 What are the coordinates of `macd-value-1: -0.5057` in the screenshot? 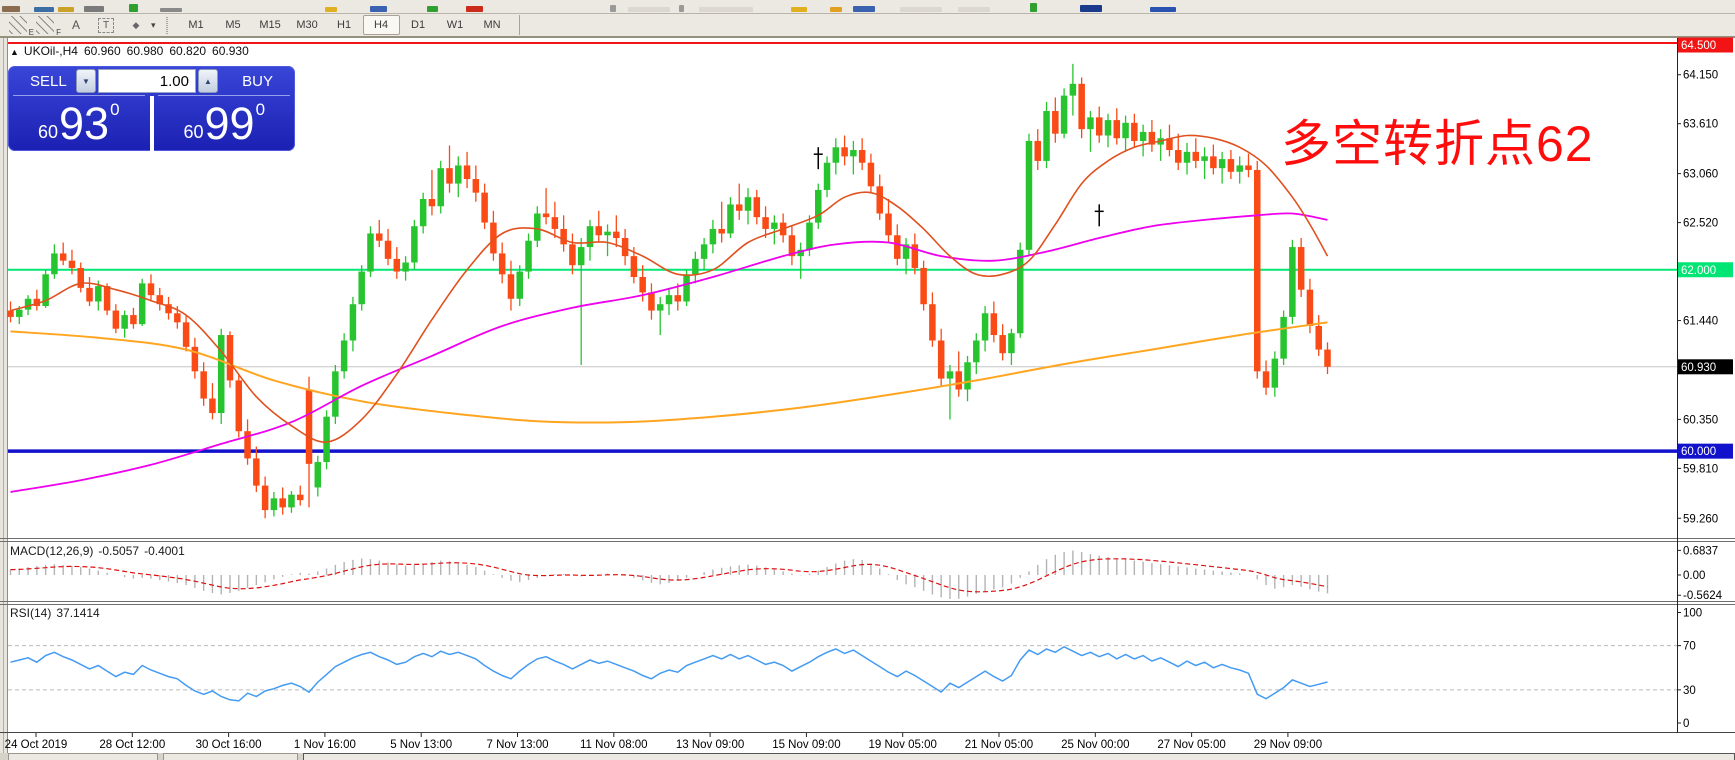 It's located at (119, 551).